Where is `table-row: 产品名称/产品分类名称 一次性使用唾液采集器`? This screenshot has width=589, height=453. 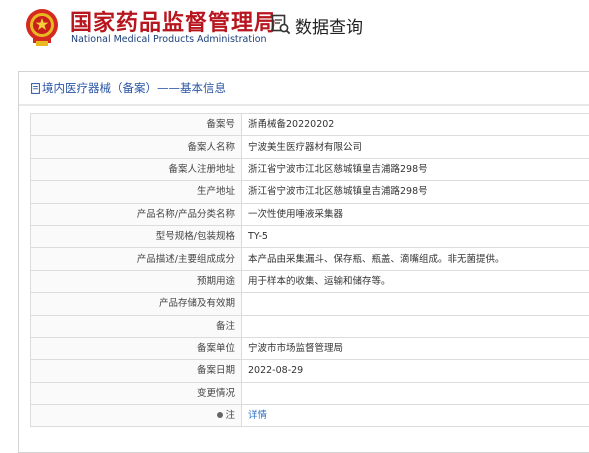 table-row: 产品名称/产品分类名称 一次性使用唾液采集器 is located at coordinates (310, 214).